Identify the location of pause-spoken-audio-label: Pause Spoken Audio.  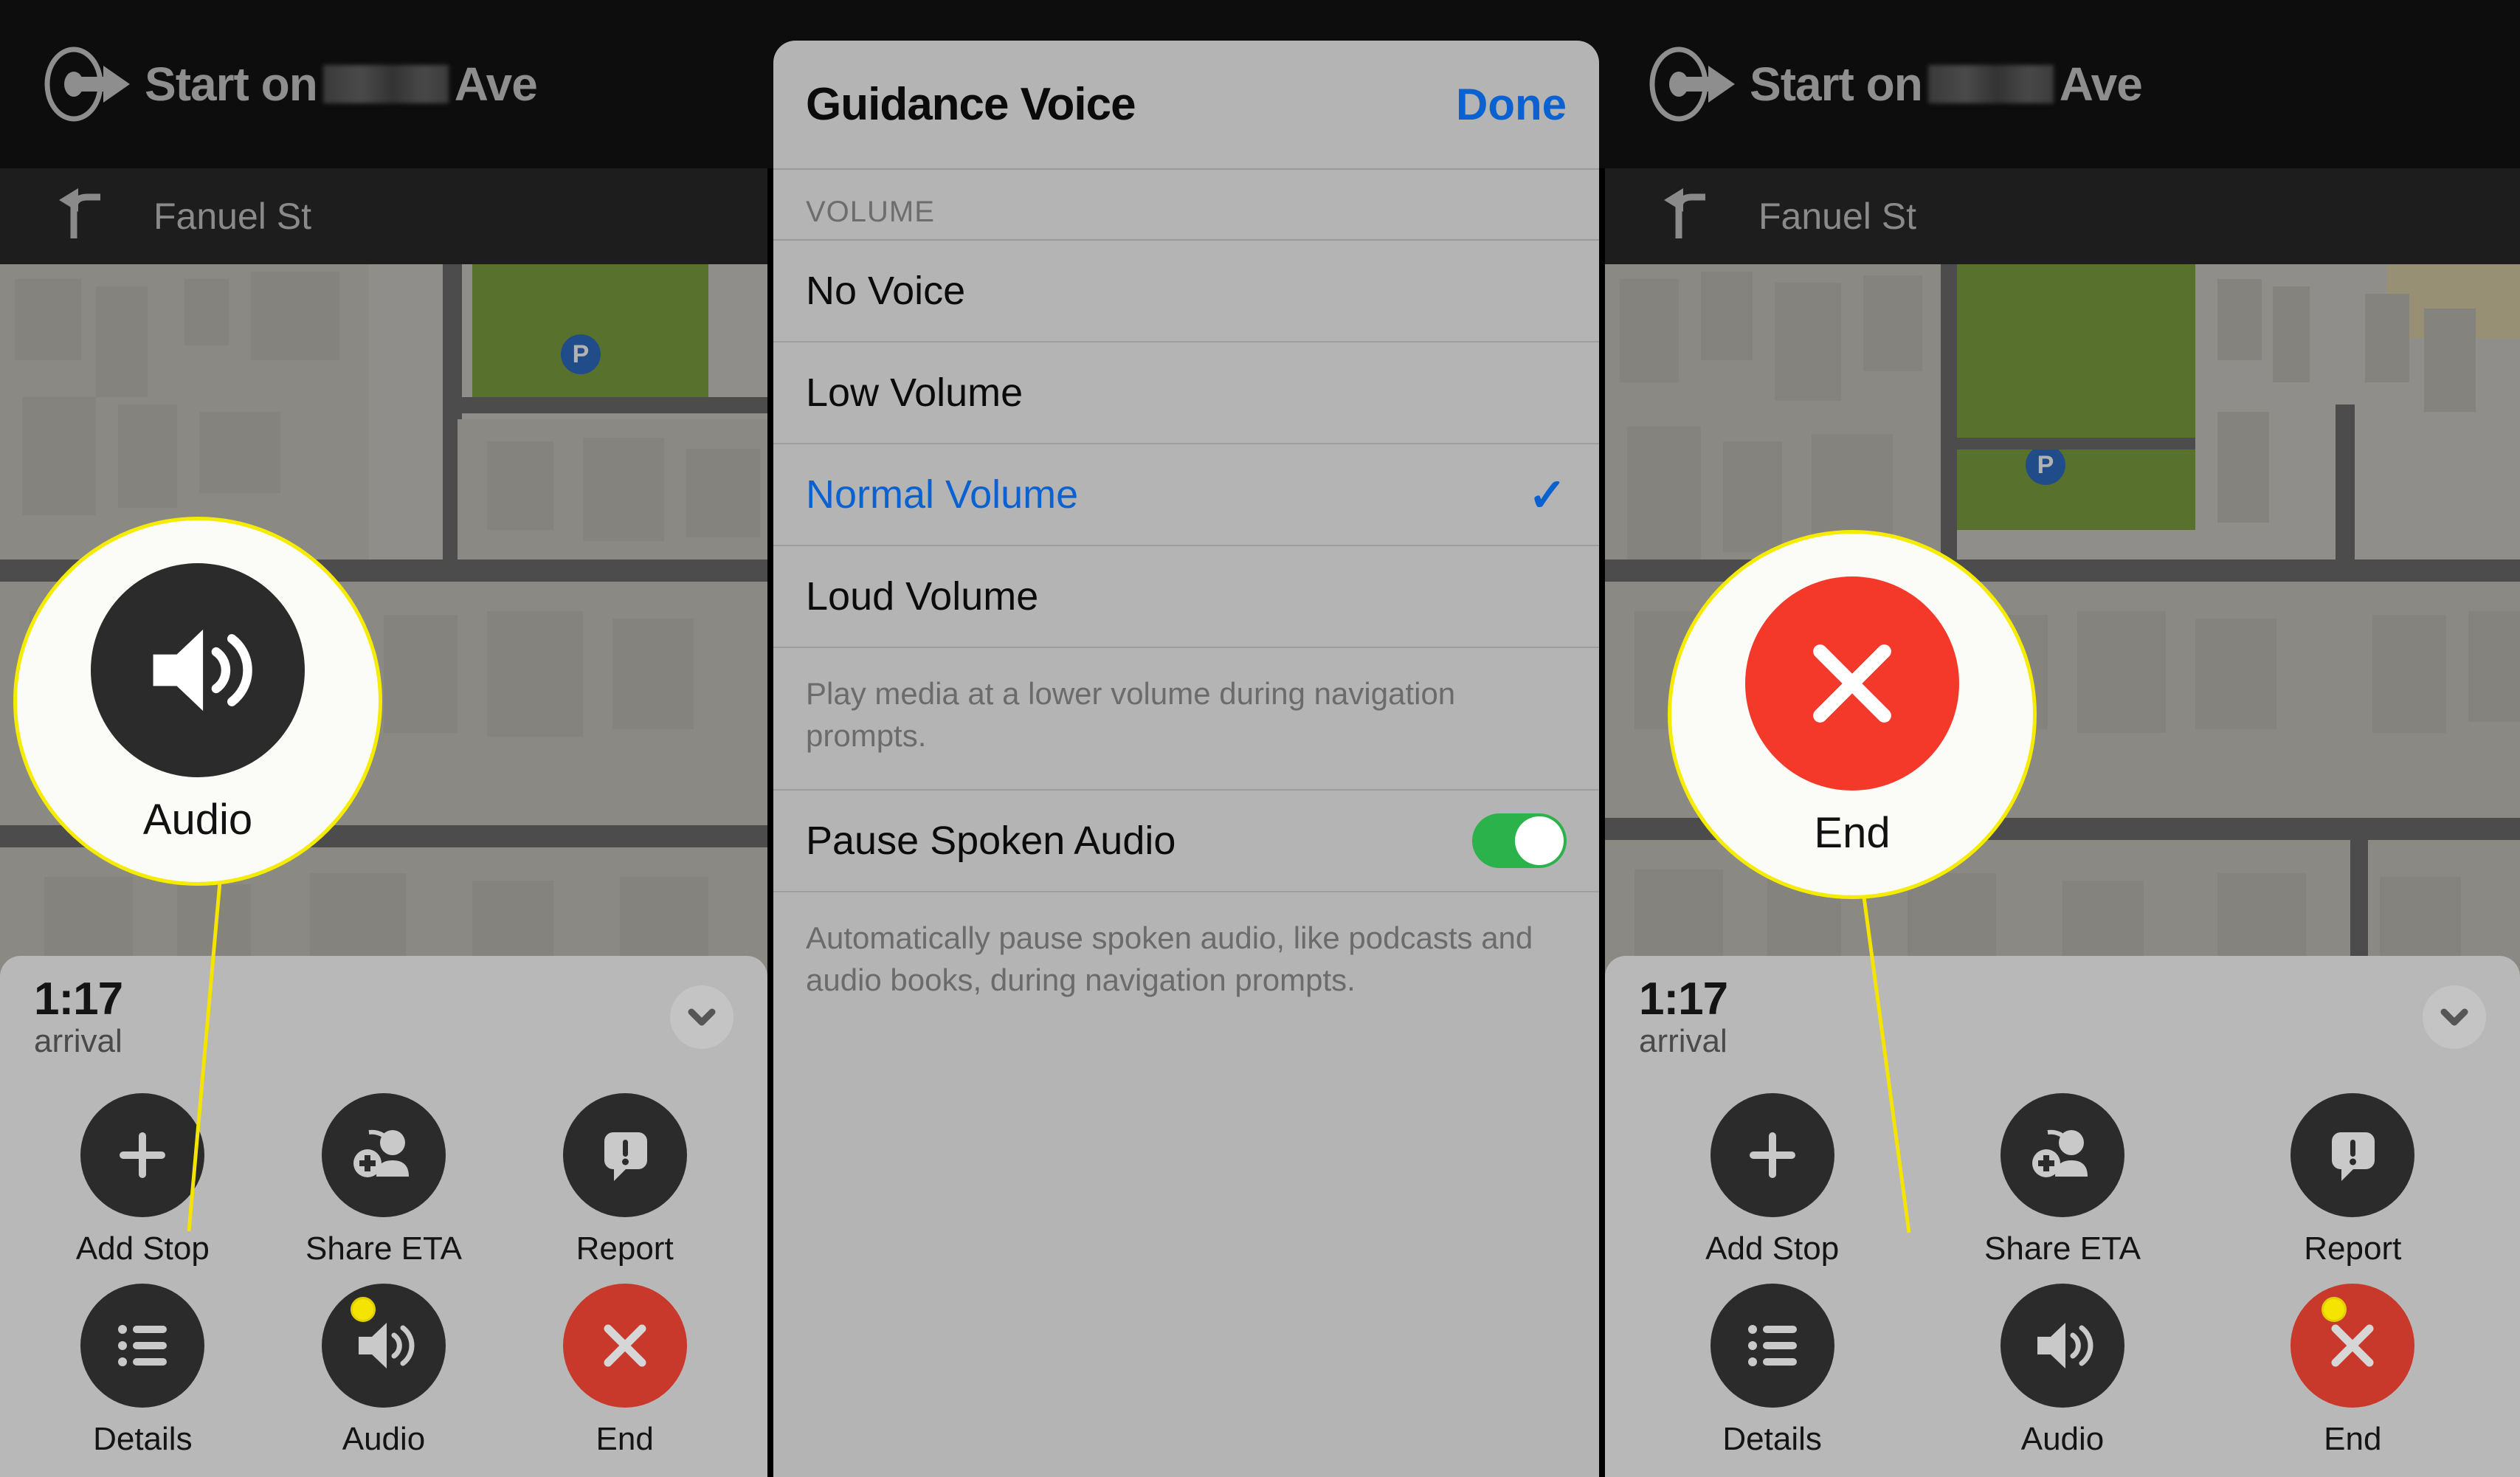
(991, 841).